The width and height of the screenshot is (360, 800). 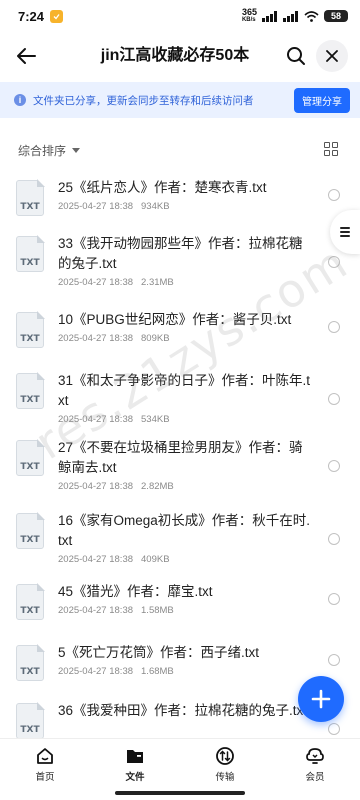 I want to click on manage-share-button: 管理分享, so click(x=322, y=100).